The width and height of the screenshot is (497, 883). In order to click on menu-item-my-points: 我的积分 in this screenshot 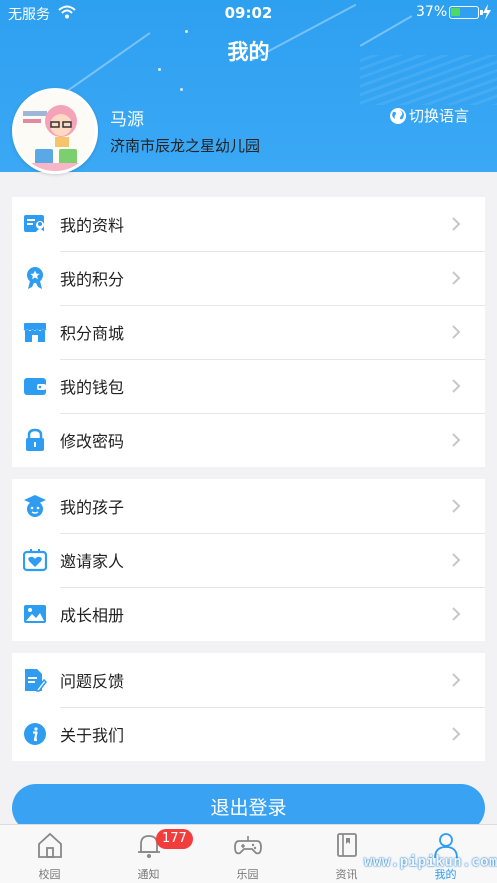, I will do `click(248, 278)`.